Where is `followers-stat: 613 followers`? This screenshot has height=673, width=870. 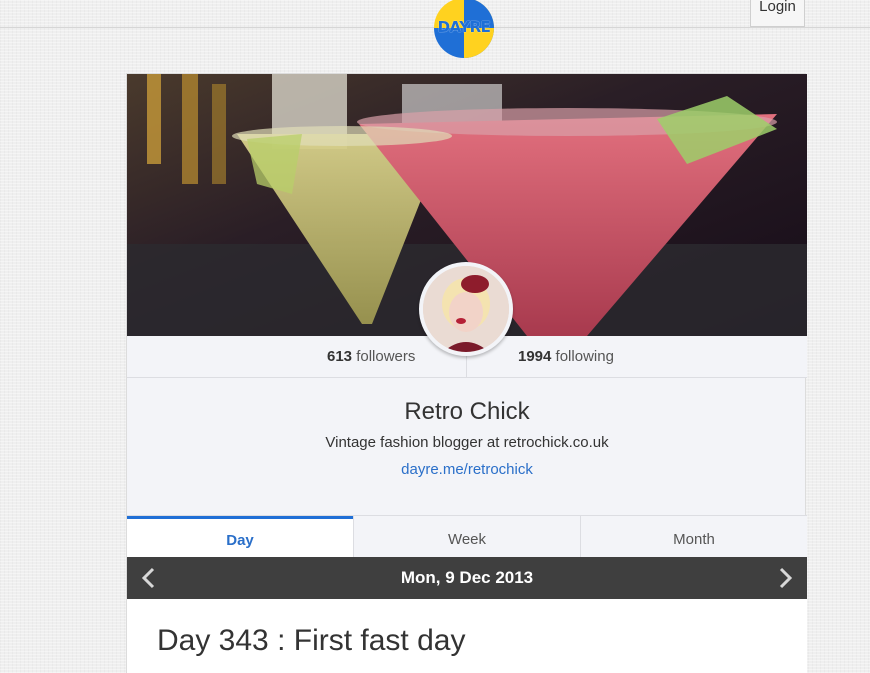
followers-stat: 613 followers is located at coordinates (371, 356).